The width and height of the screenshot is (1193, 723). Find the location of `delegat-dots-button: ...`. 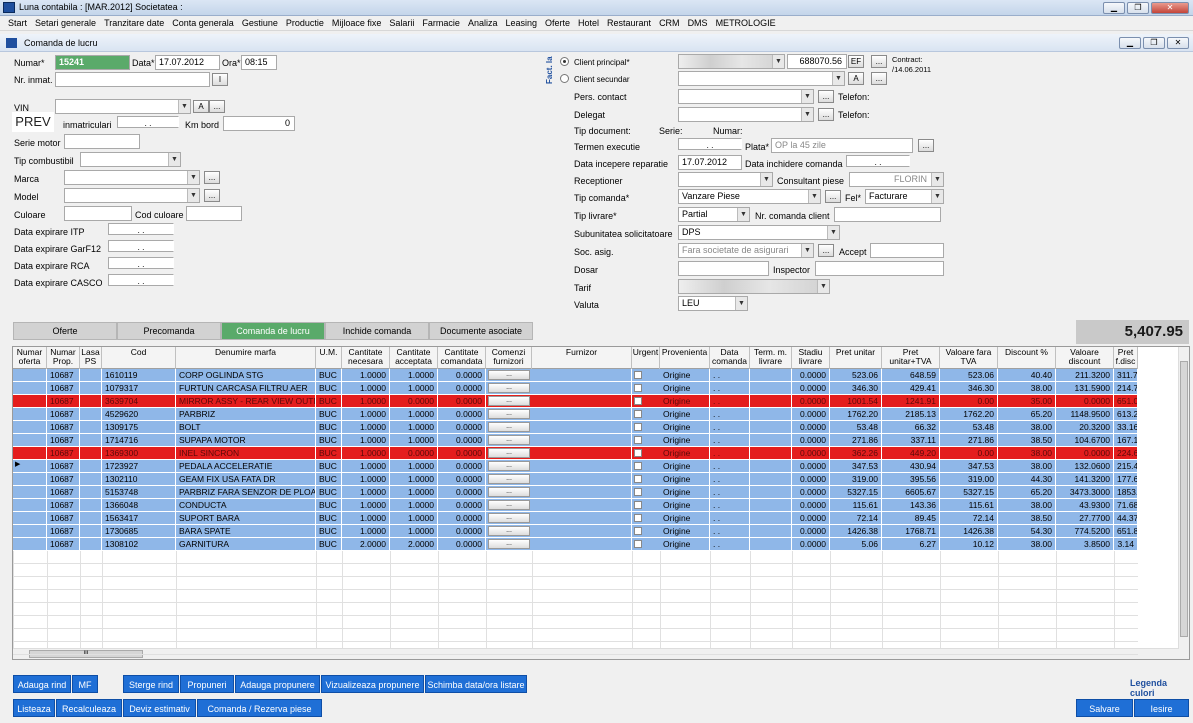

delegat-dots-button: ... is located at coordinates (826, 114).